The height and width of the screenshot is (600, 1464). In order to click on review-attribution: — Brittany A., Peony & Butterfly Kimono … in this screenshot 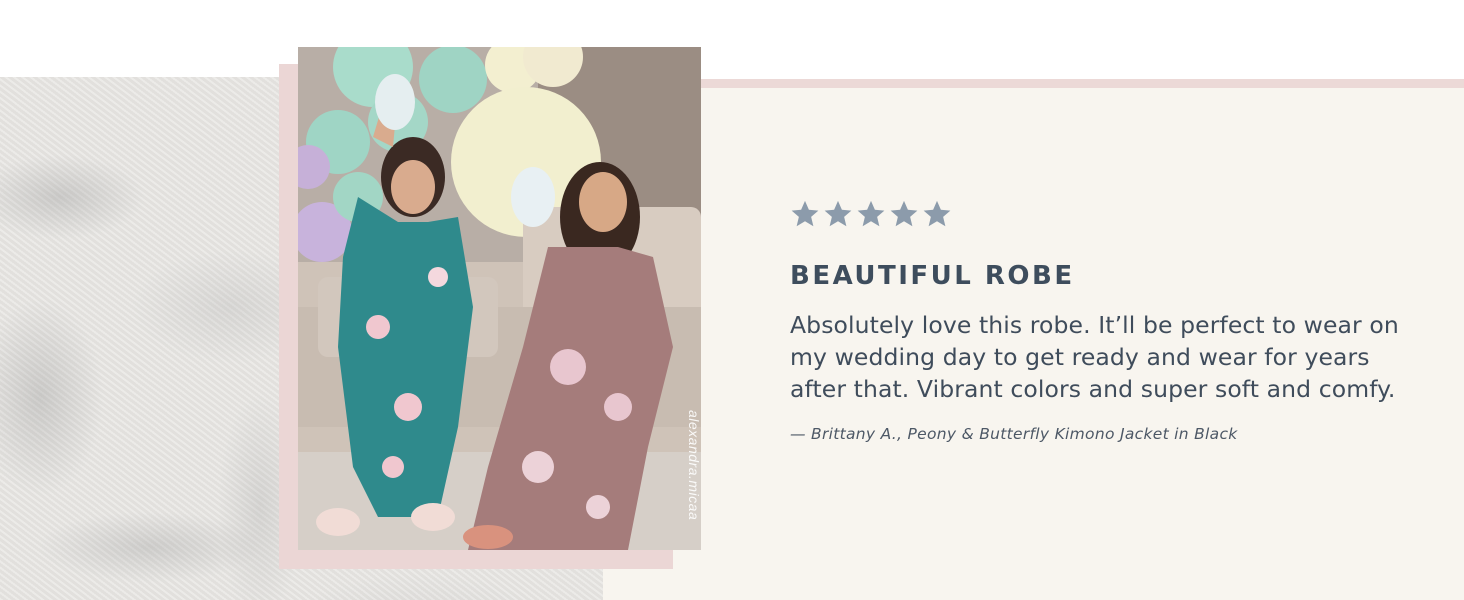, I will do `click(1014, 434)`.